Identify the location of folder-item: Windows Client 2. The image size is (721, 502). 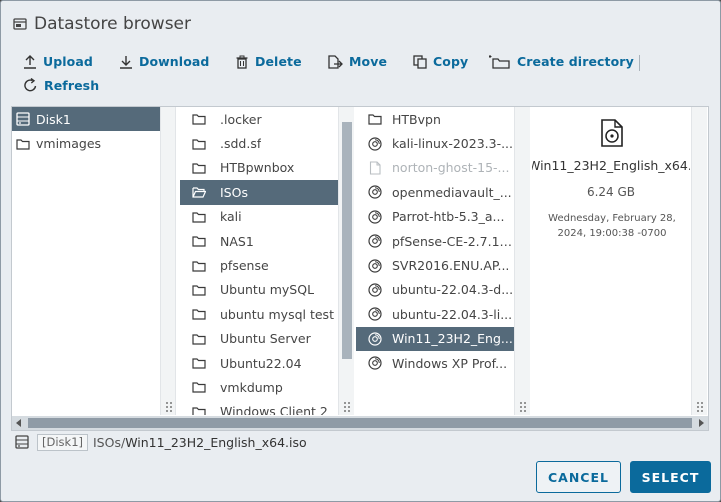
(259, 407).